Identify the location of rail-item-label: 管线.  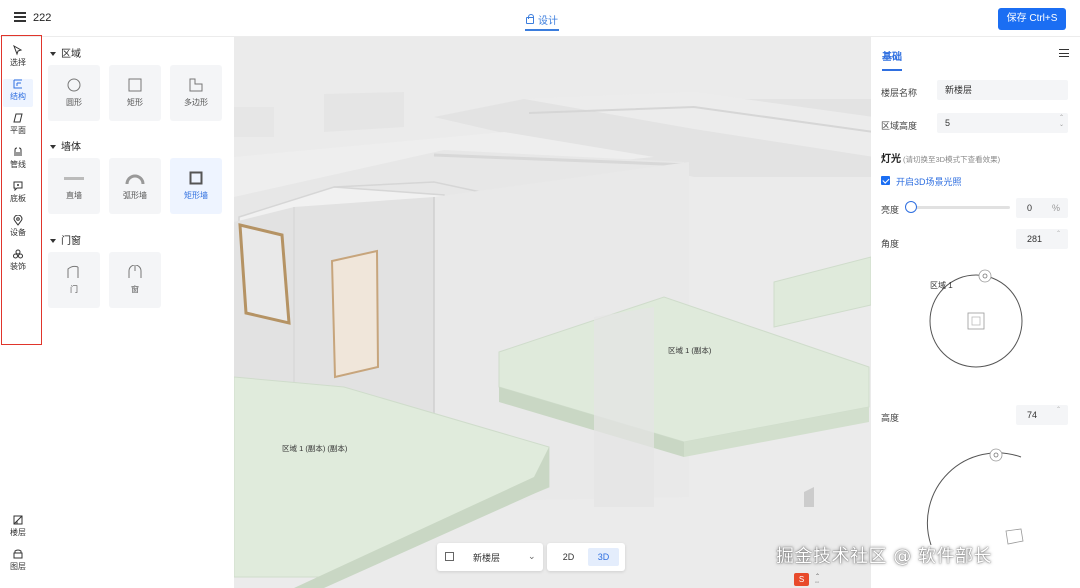
(18, 164).